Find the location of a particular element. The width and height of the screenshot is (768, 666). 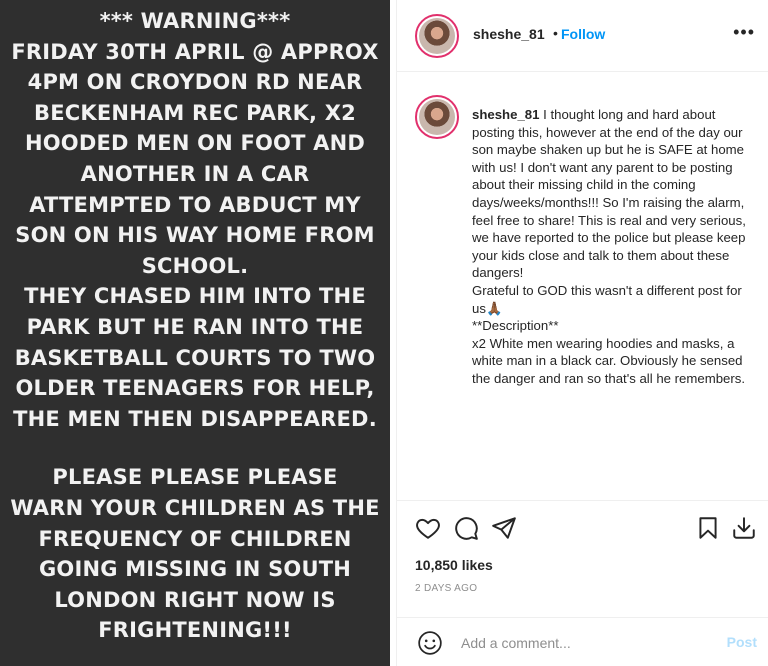

warning-line: *** WARNING*** is located at coordinates (195, 21).